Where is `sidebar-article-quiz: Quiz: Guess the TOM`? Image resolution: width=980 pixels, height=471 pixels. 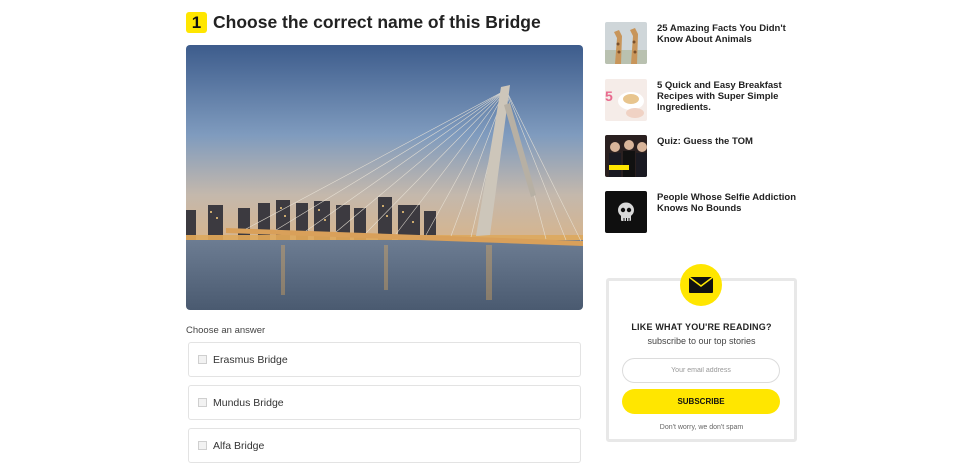
sidebar-article-quiz: Quiz: Guess the TOM is located at coordinates (703, 156).